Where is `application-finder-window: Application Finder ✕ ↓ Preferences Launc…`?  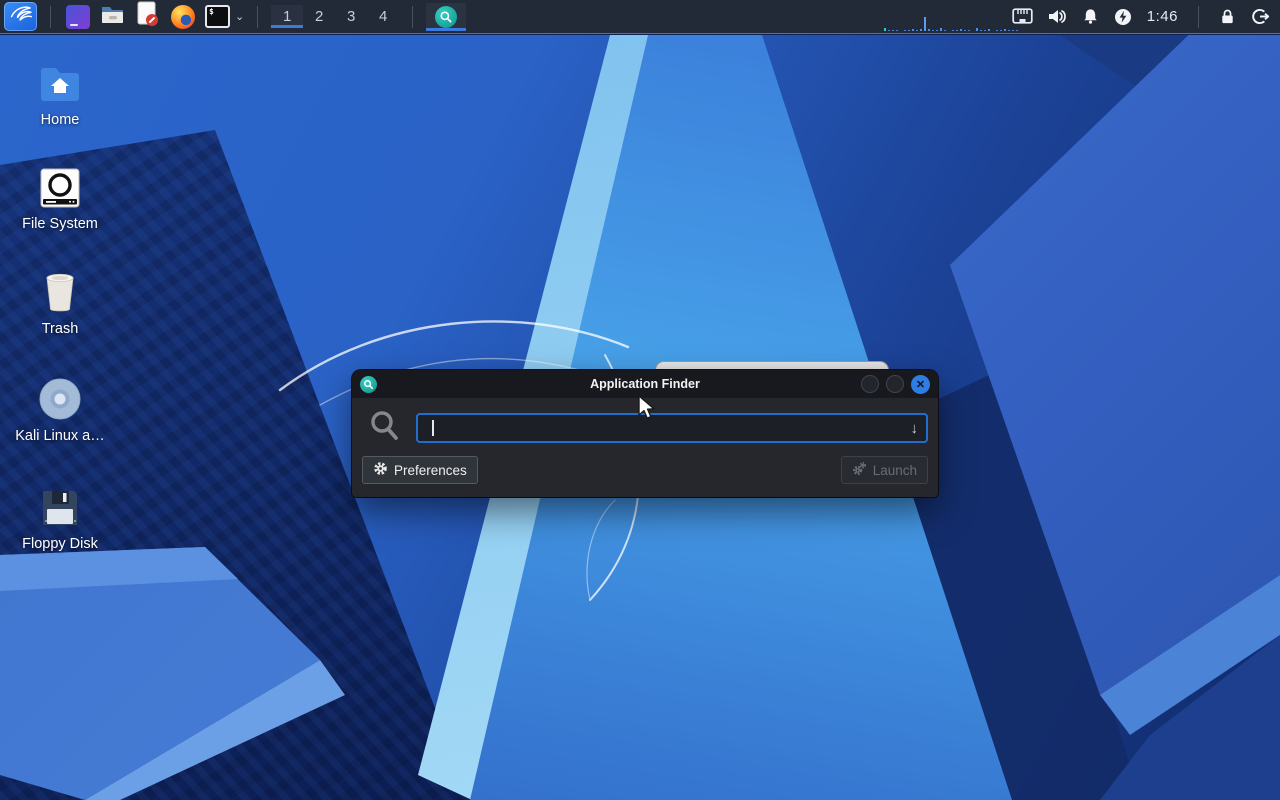
application-finder-window: Application Finder ✕ ↓ Preferences Launc… is located at coordinates (645, 433).